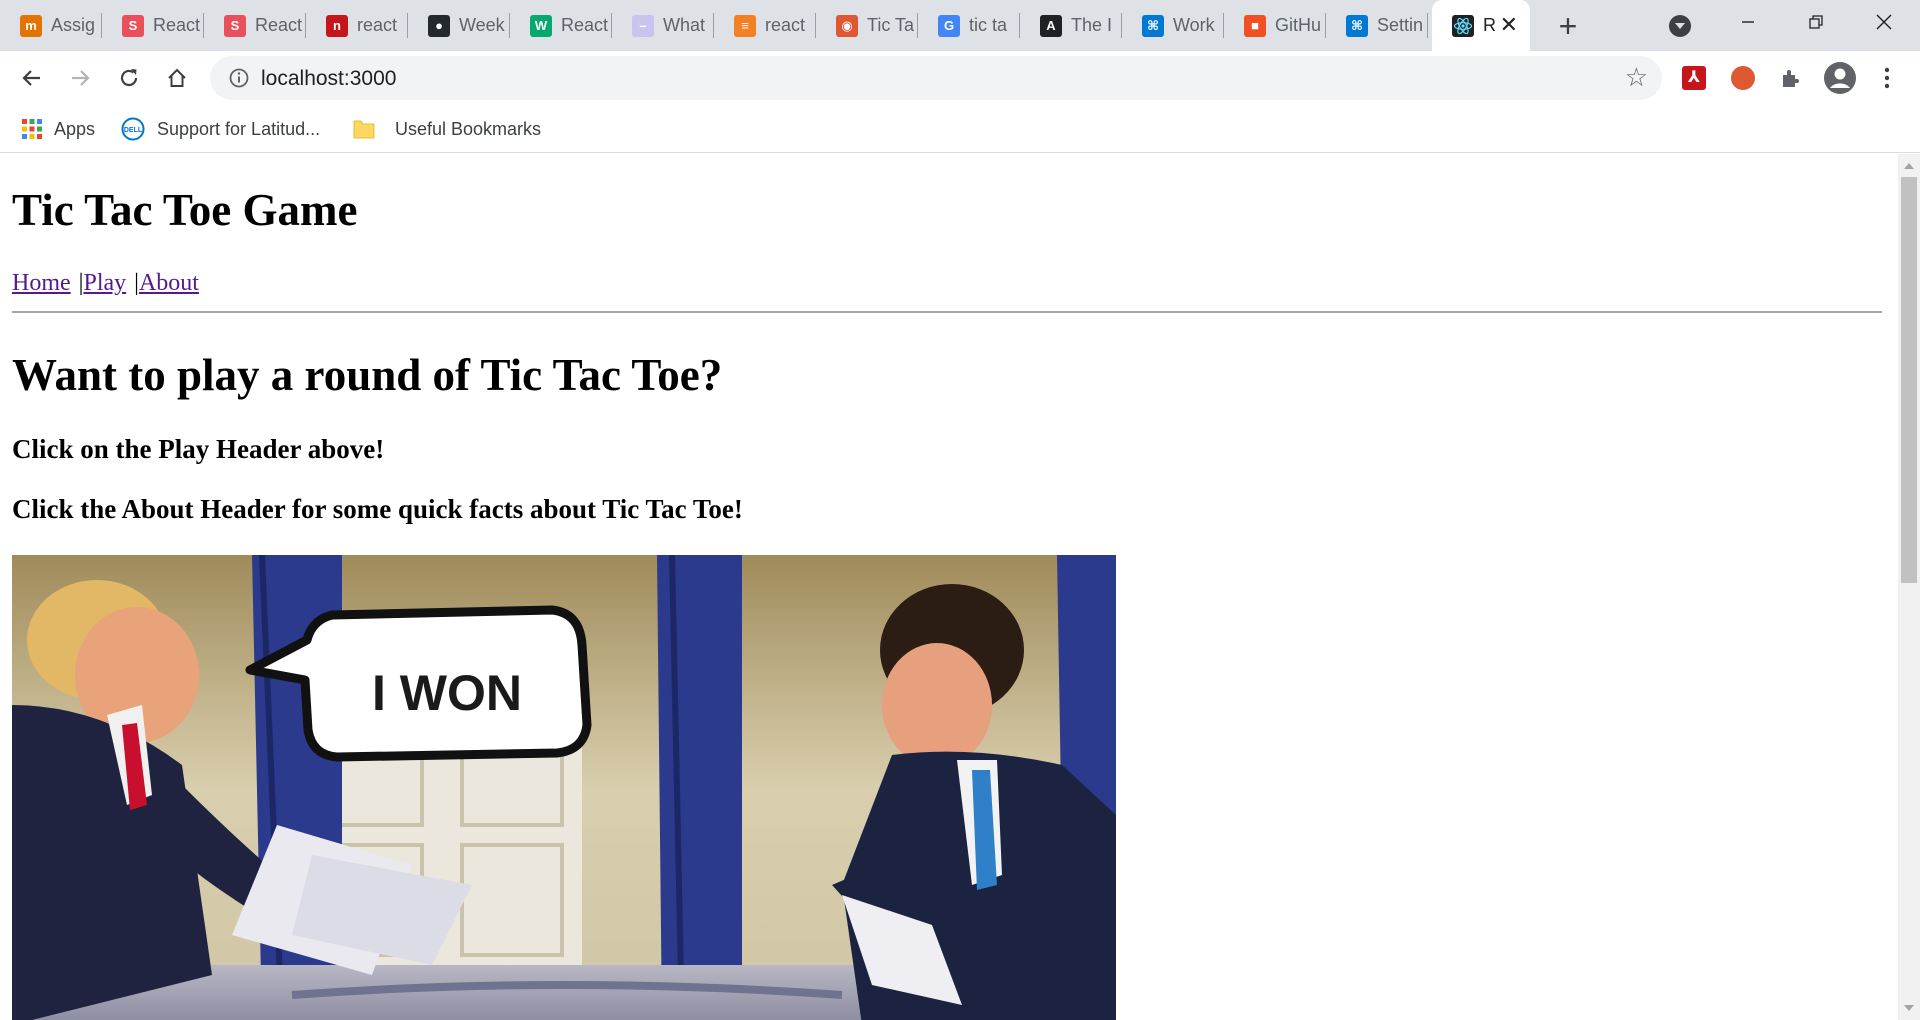 The image size is (1920, 1020). Describe the element at coordinates (169, 283) in the screenshot. I see `nav-link-about: About` at that location.